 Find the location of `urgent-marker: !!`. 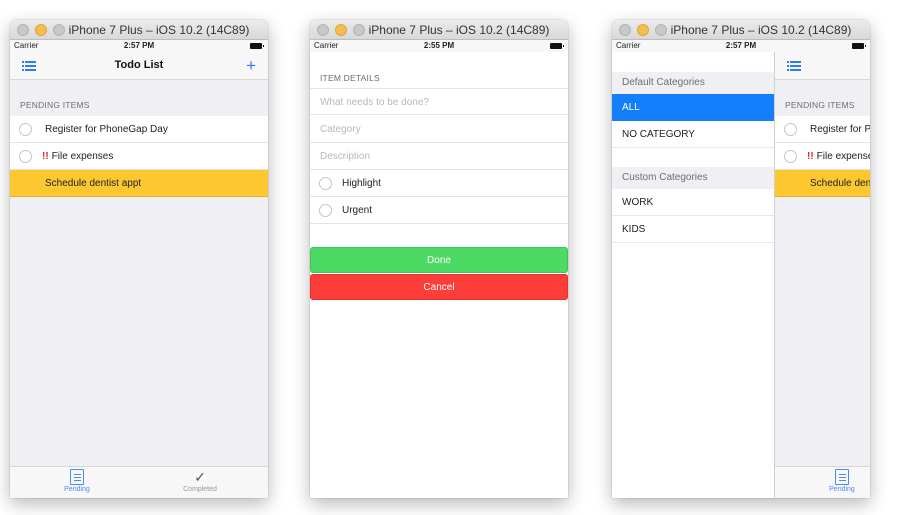

urgent-marker: !! is located at coordinates (45, 156).